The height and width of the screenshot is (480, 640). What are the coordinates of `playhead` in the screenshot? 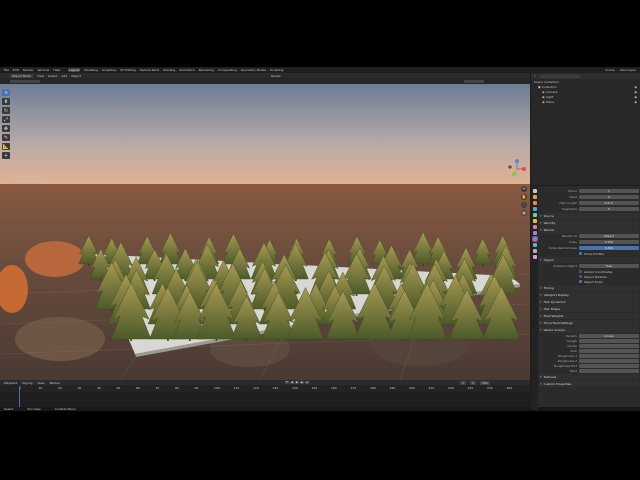 It's located at (19, 397).